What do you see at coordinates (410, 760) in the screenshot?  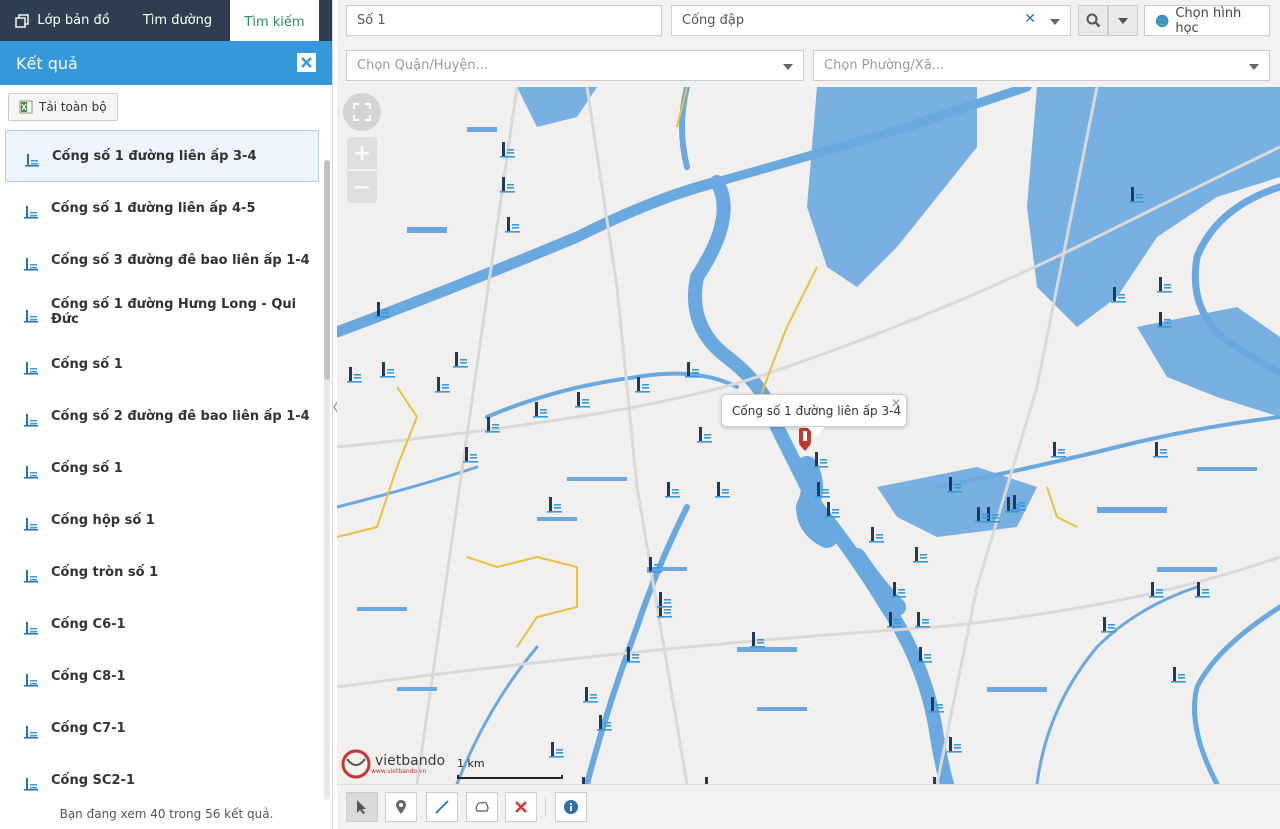 I see `logo-text: vietbando` at bounding box center [410, 760].